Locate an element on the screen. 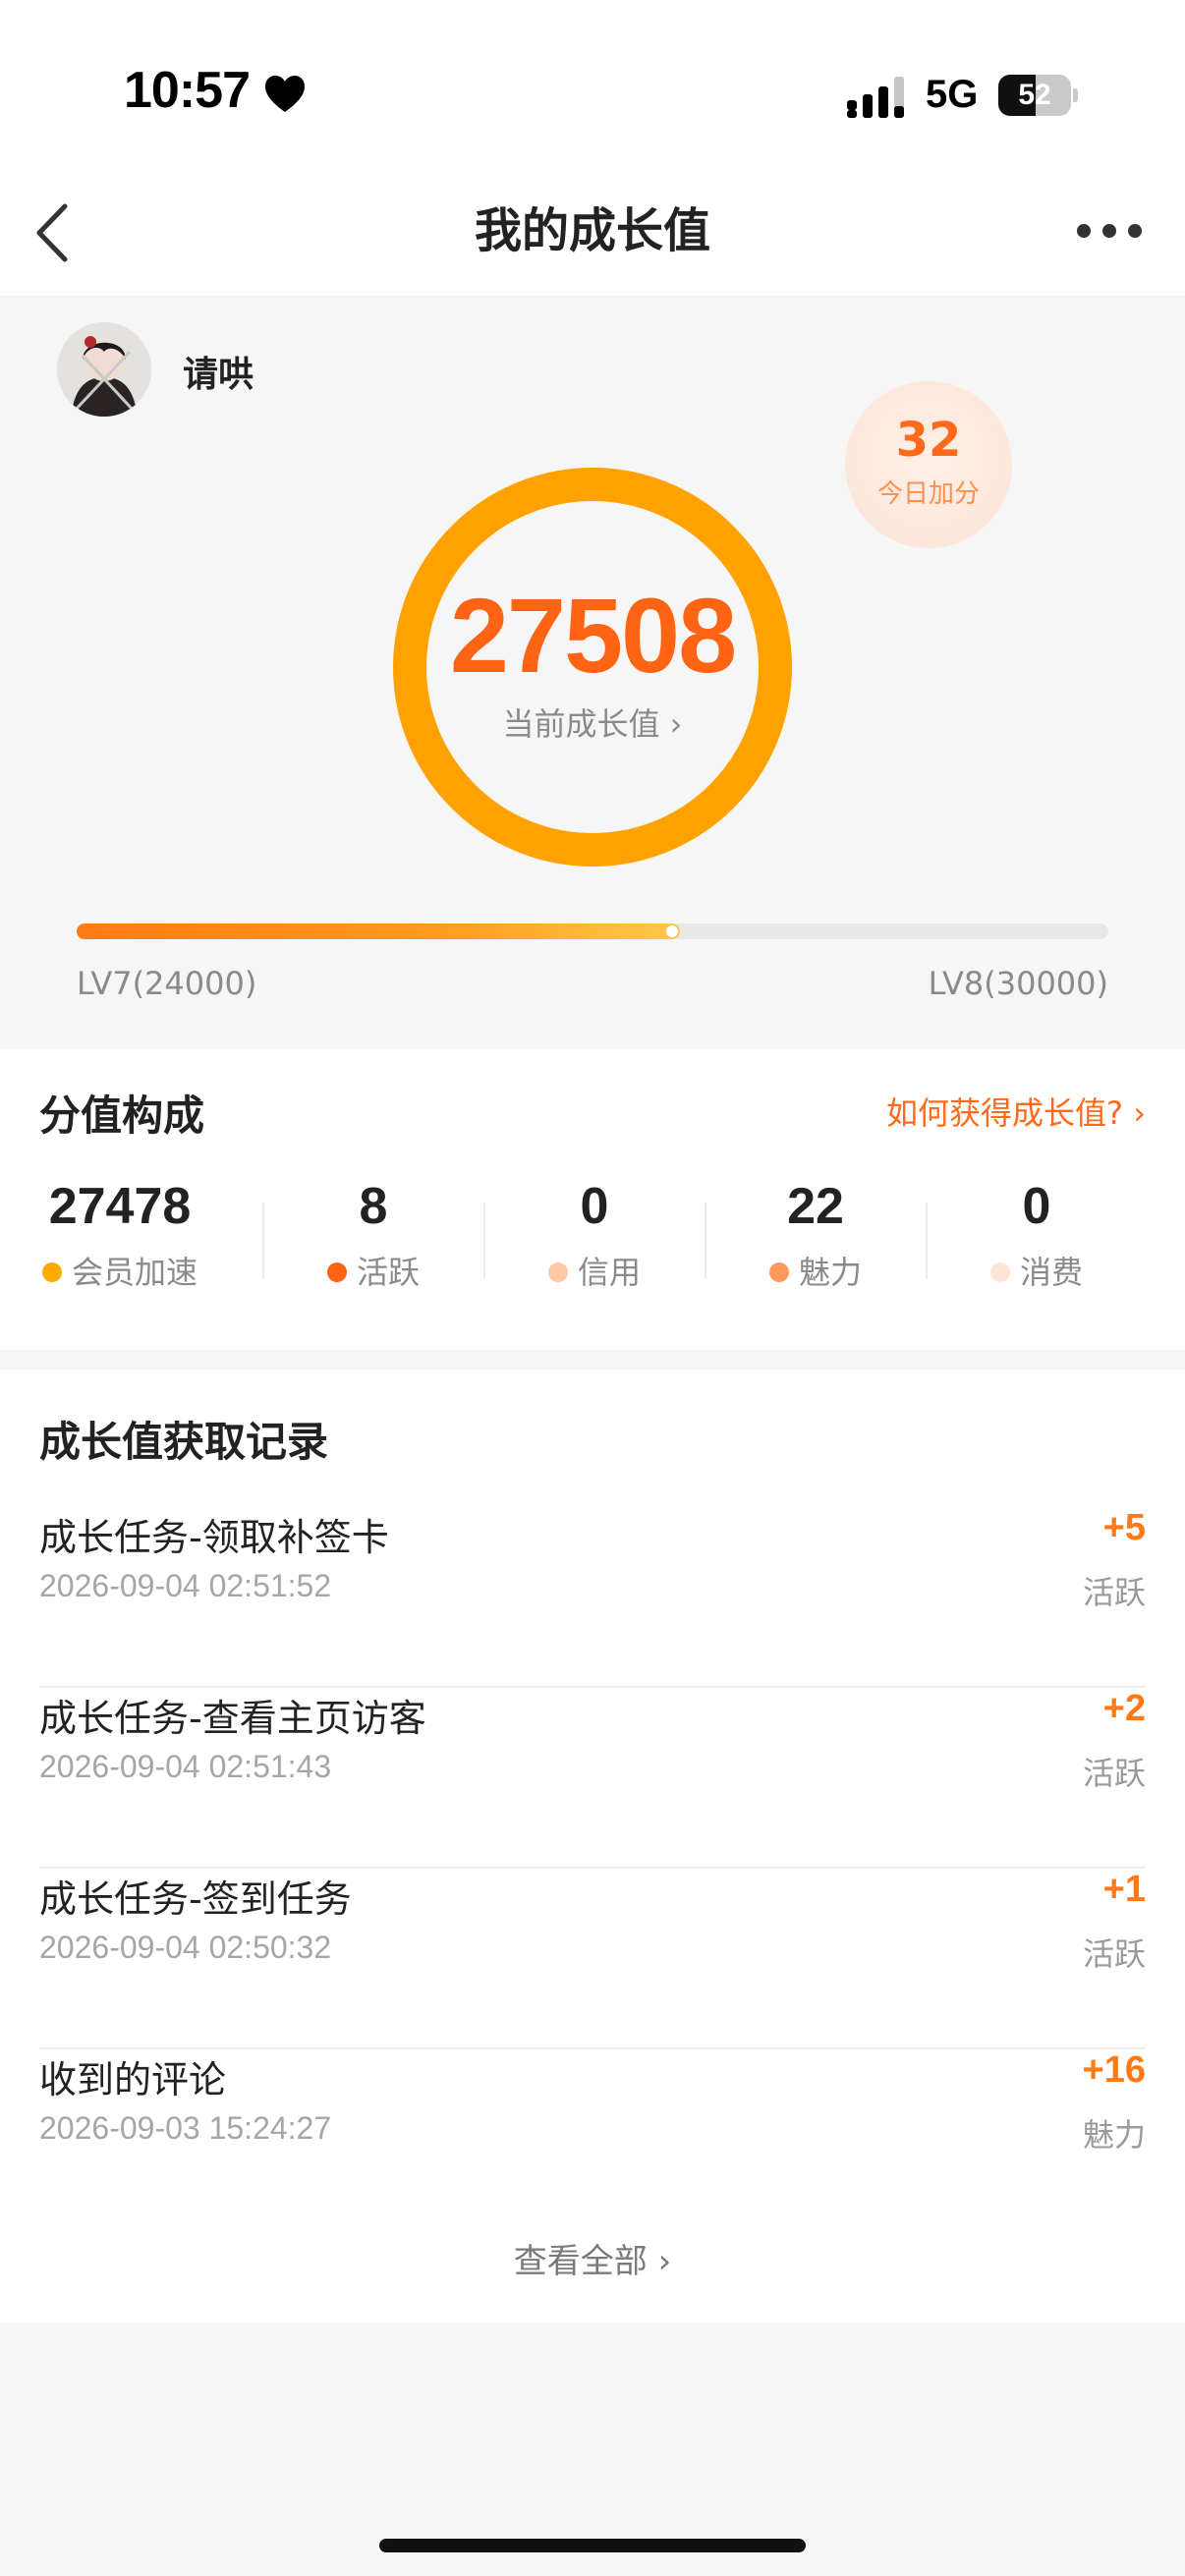 The width and height of the screenshot is (1185, 2576). home-indicator is located at coordinates (592, 2545).